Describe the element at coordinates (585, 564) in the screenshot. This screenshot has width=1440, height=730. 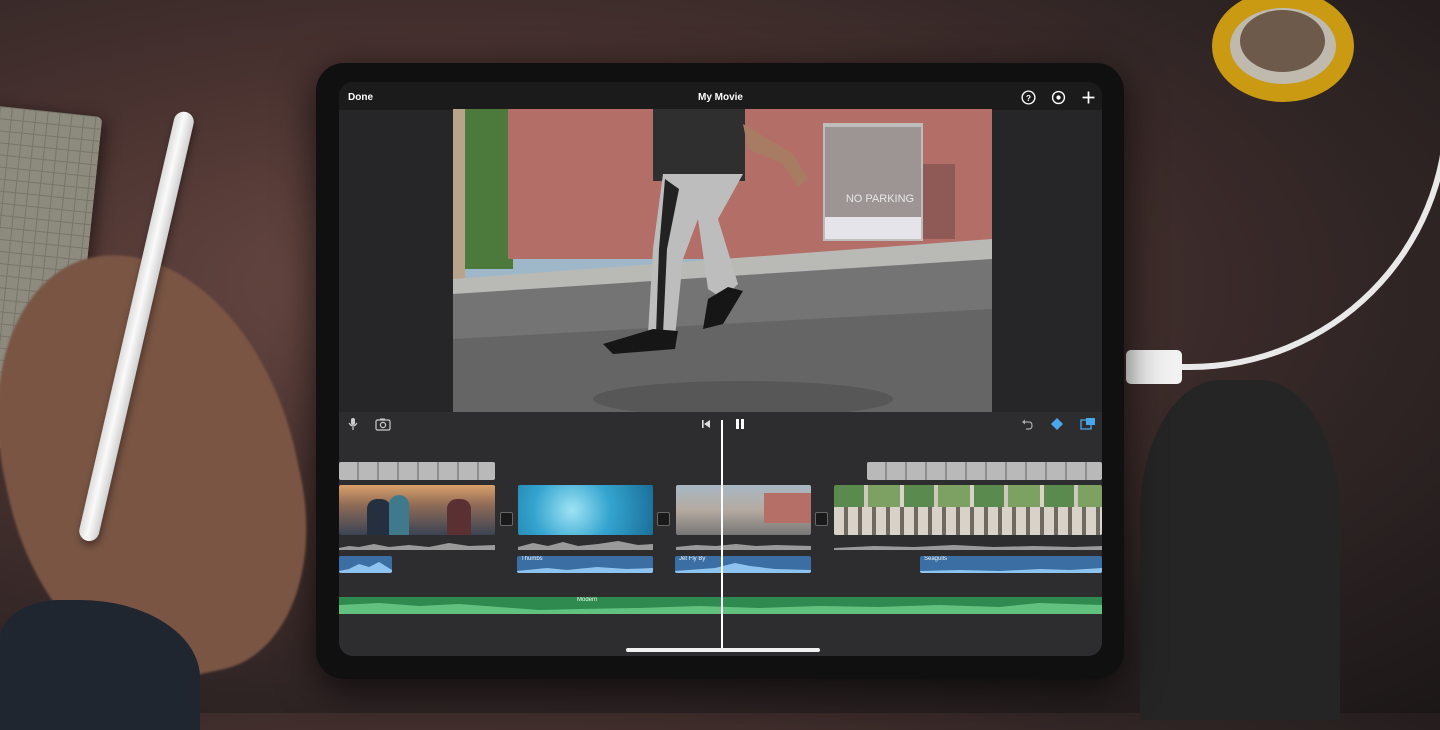
I see `sound-effect-clip-thumbs: Thumbs` at that location.